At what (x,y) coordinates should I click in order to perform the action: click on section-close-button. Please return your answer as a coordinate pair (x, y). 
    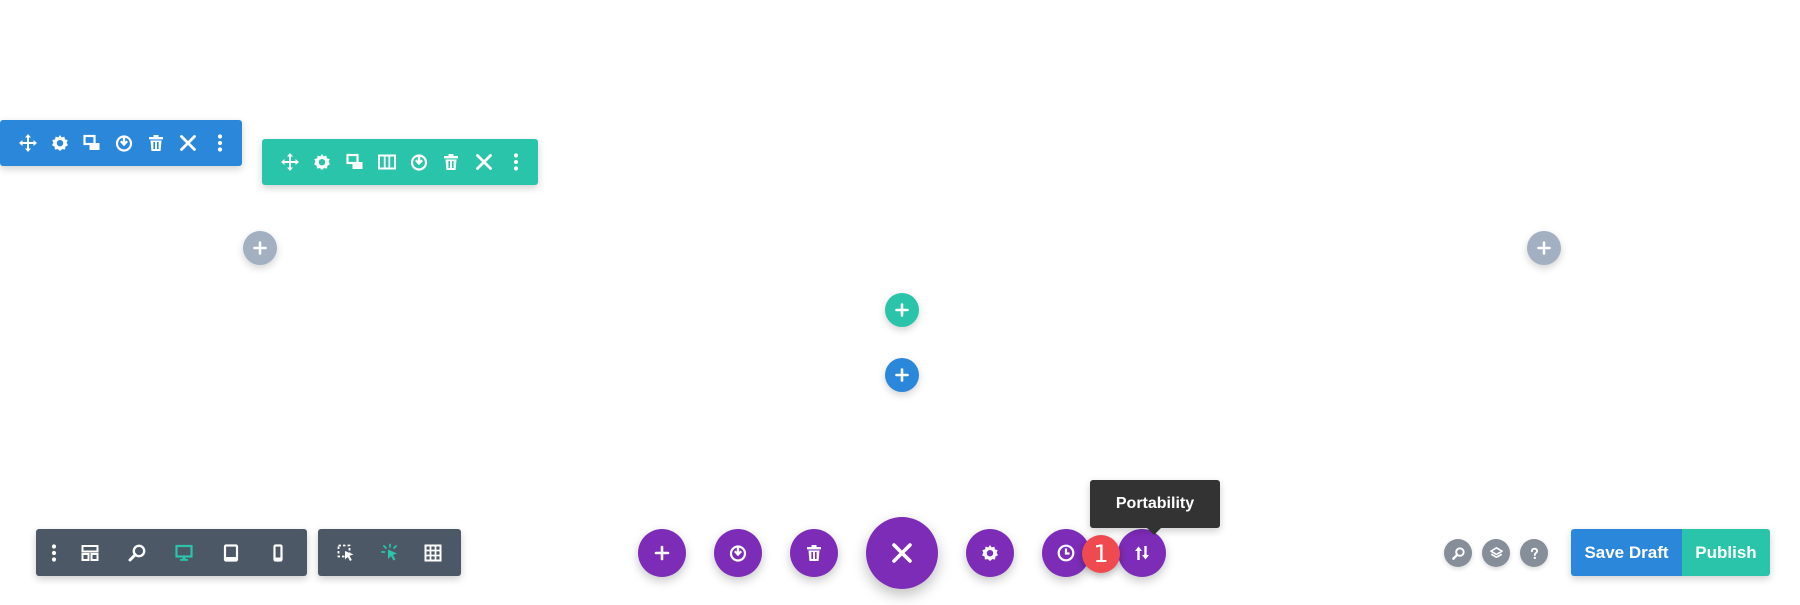
    Looking at the image, I should click on (188, 143).